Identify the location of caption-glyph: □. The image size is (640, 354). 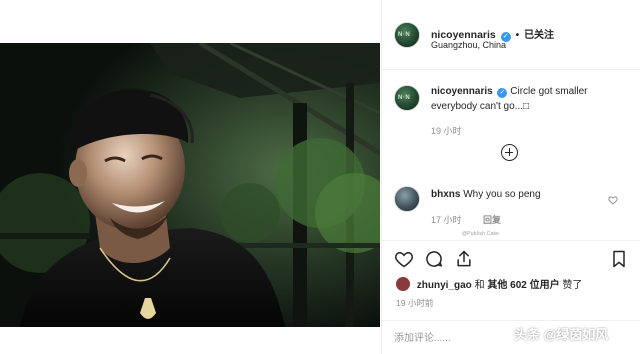
(526, 106).